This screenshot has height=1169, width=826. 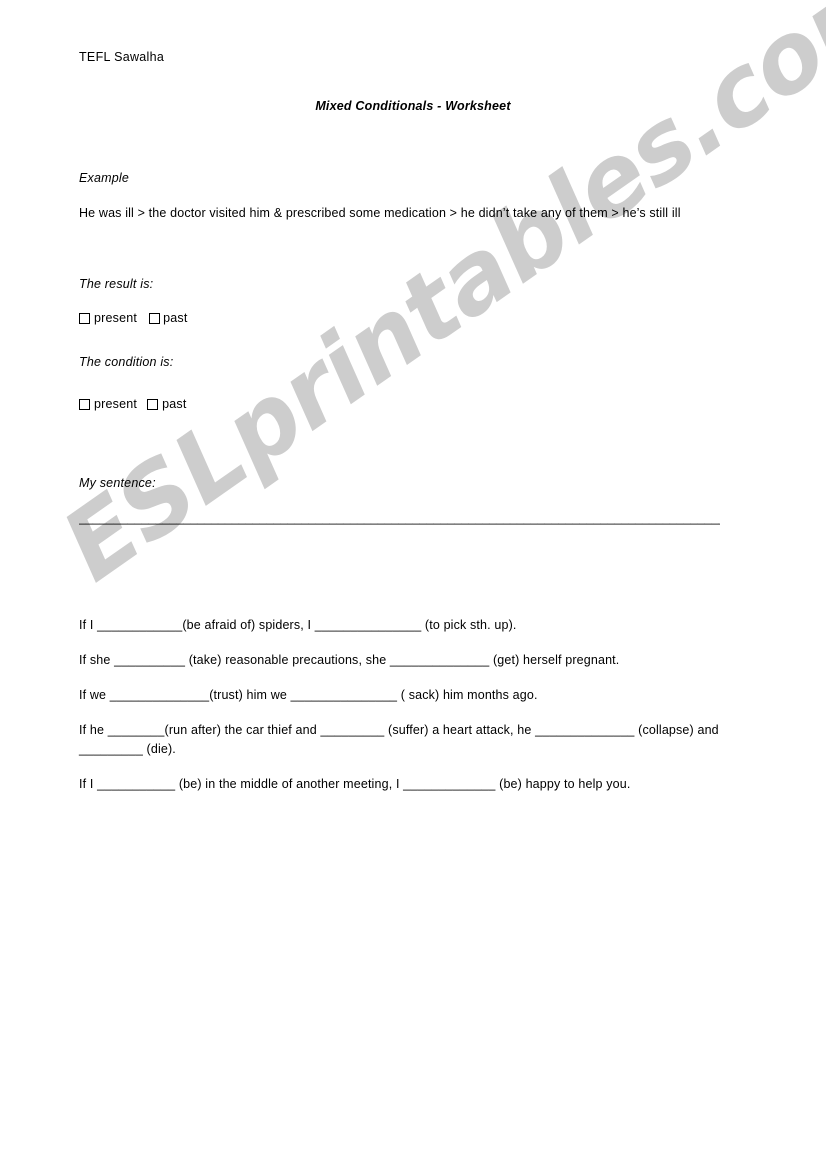 I want to click on result-option-past: past, so click(x=168, y=318).